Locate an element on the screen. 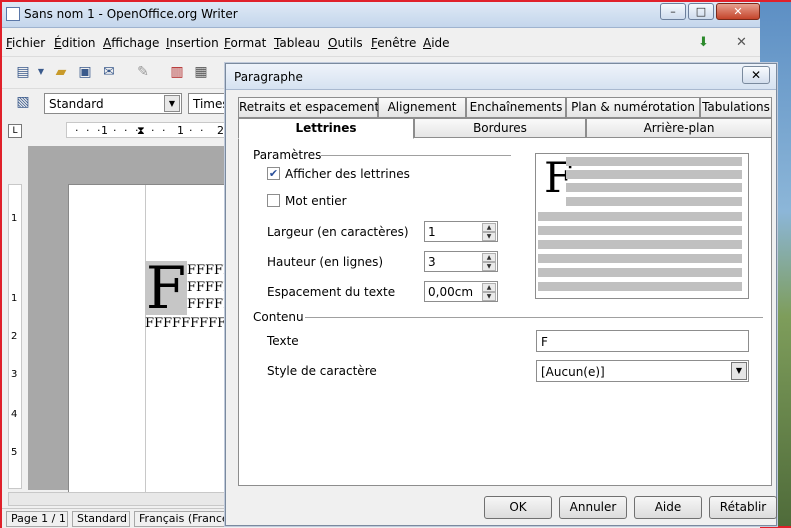 Image resolution: width=791 pixels, height=528 pixels. section-divider is located at coordinates (416, 155).